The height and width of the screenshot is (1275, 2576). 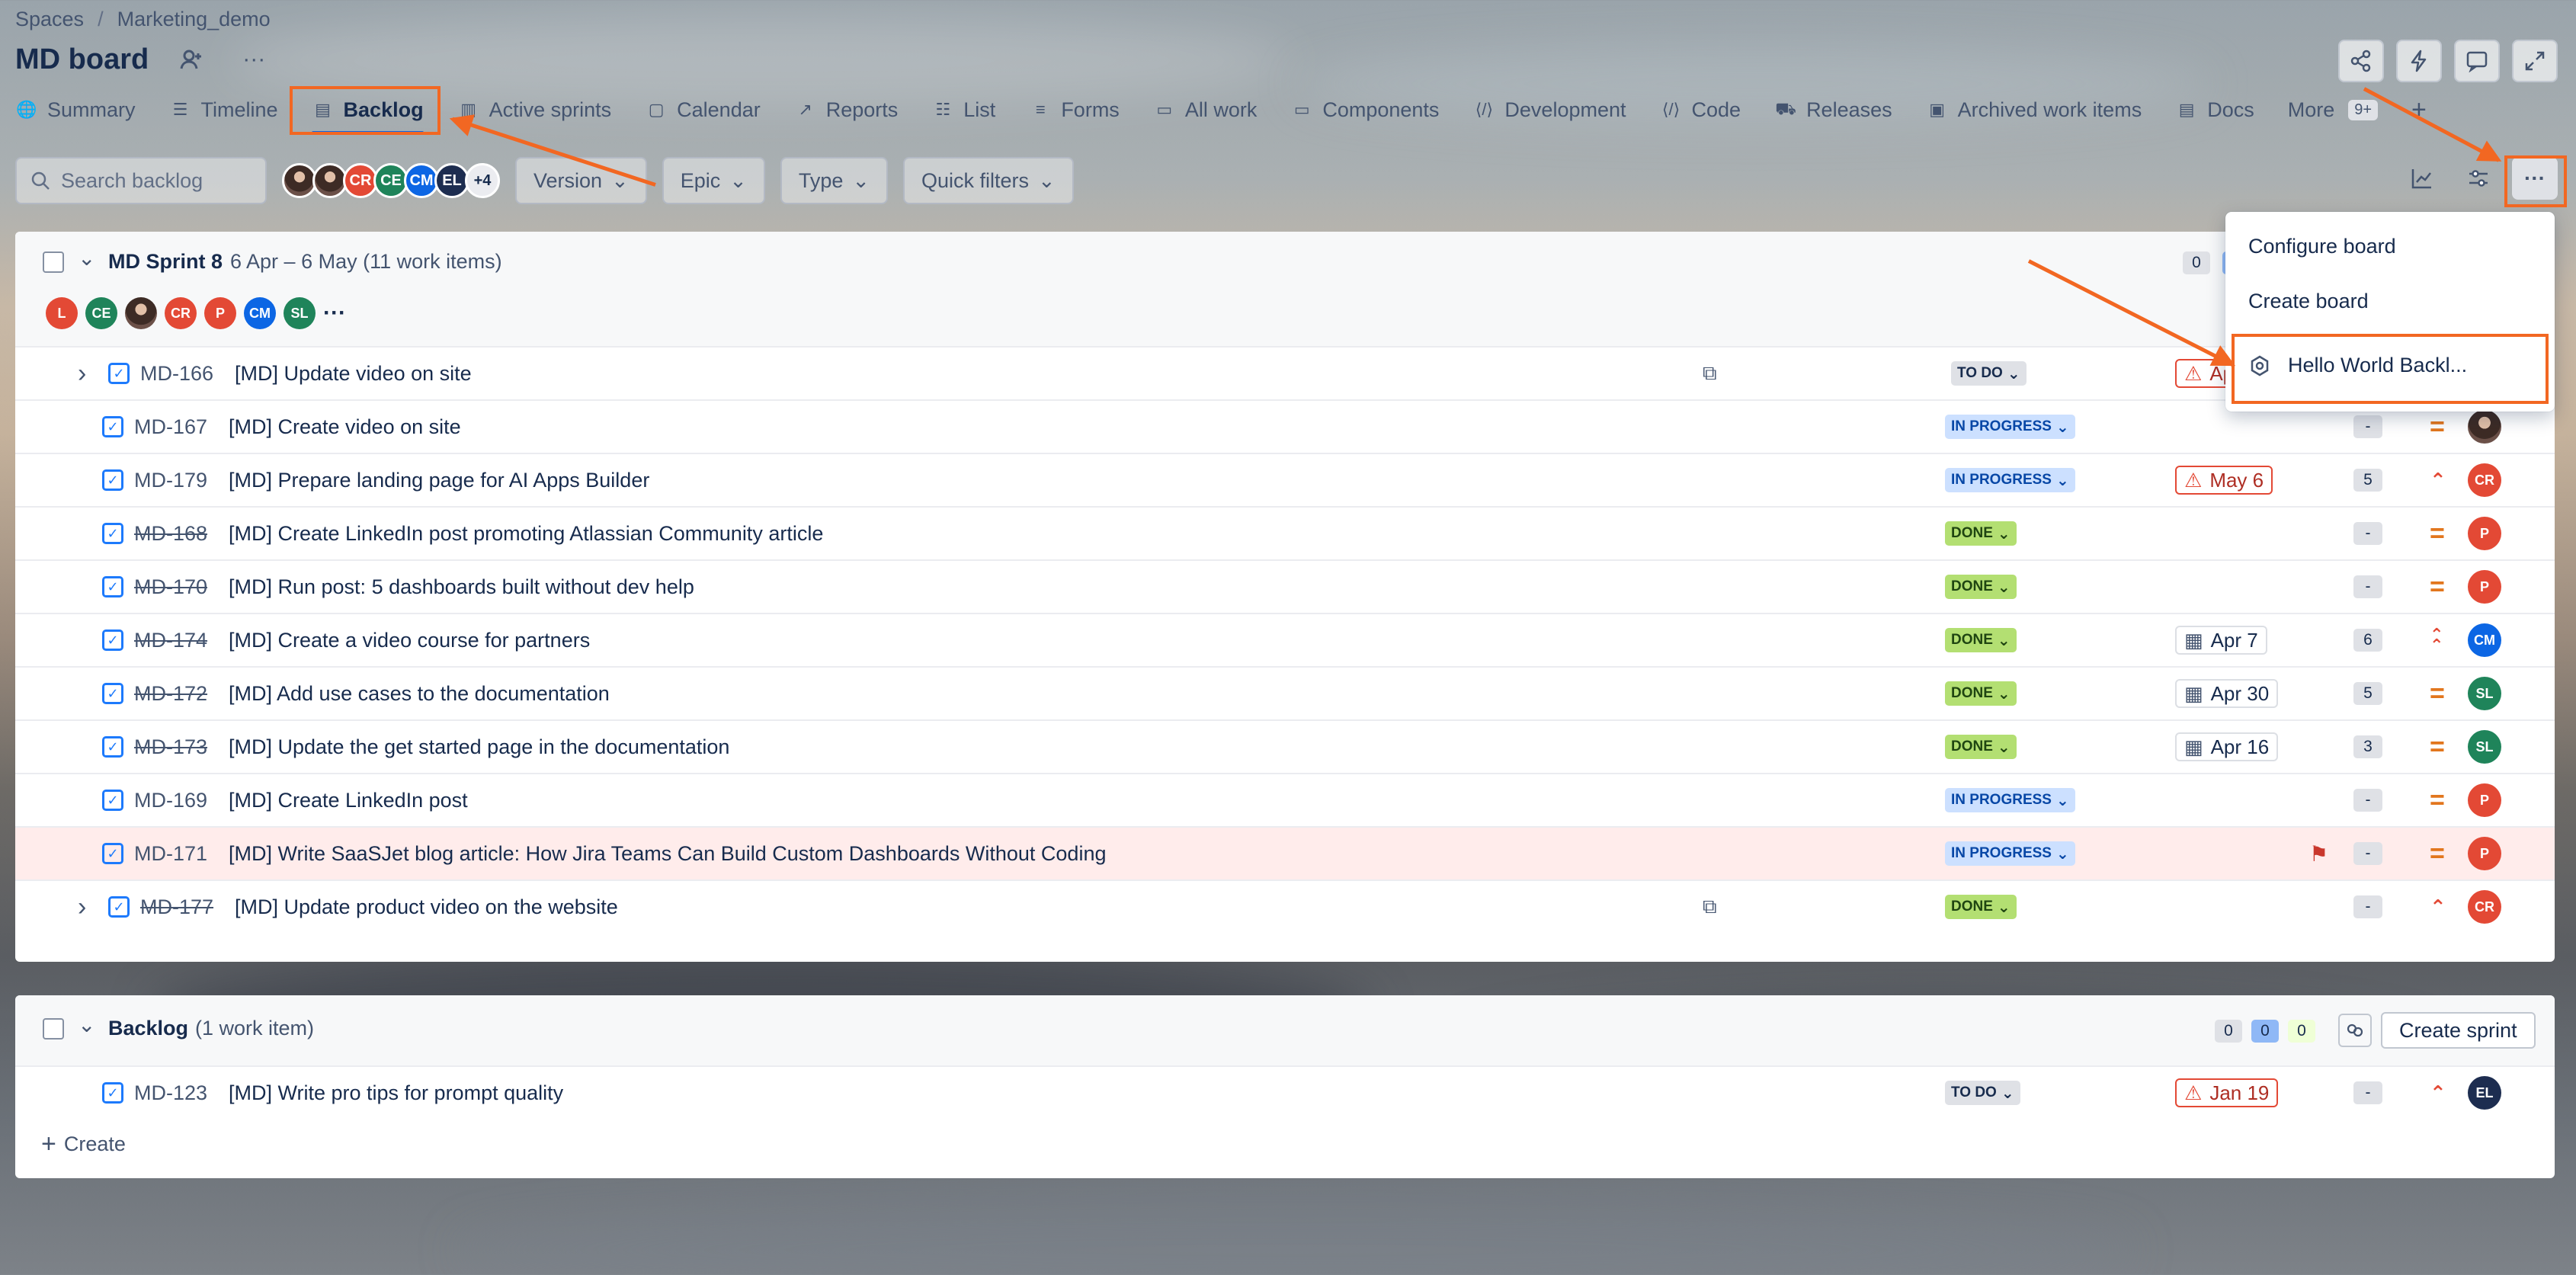 I want to click on tab-docs: ▤ Docs, so click(x=2214, y=110).